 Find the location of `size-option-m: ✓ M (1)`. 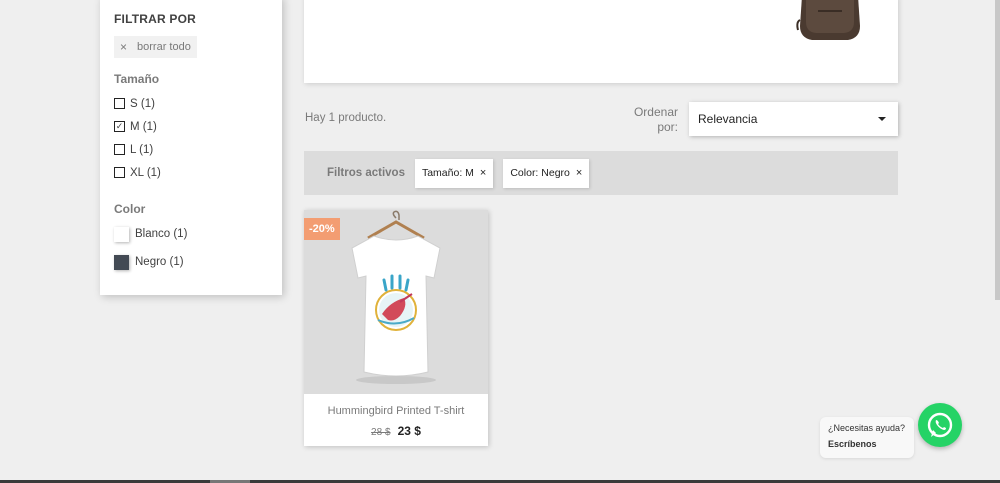

size-option-m: ✓ M (1) is located at coordinates (191, 126).